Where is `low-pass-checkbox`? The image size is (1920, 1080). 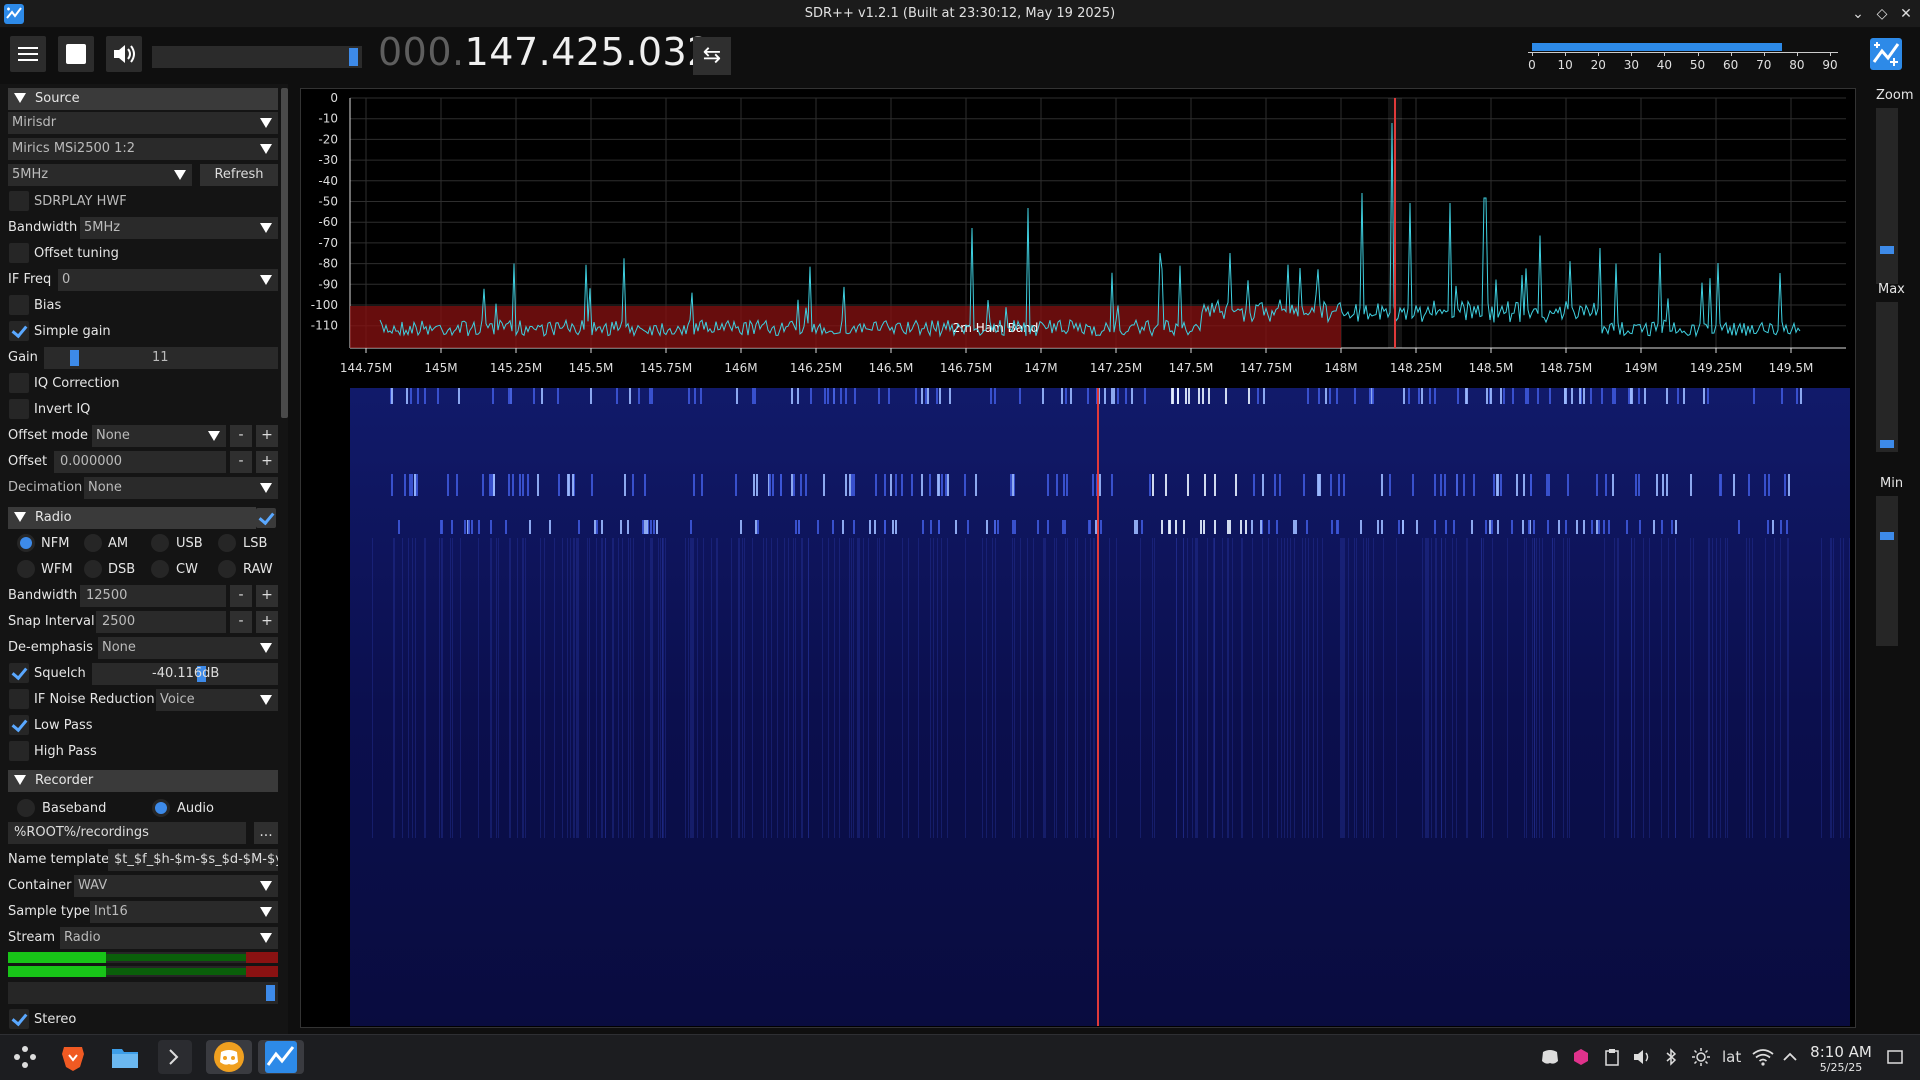
low-pass-checkbox is located at coordinates (19, 725).